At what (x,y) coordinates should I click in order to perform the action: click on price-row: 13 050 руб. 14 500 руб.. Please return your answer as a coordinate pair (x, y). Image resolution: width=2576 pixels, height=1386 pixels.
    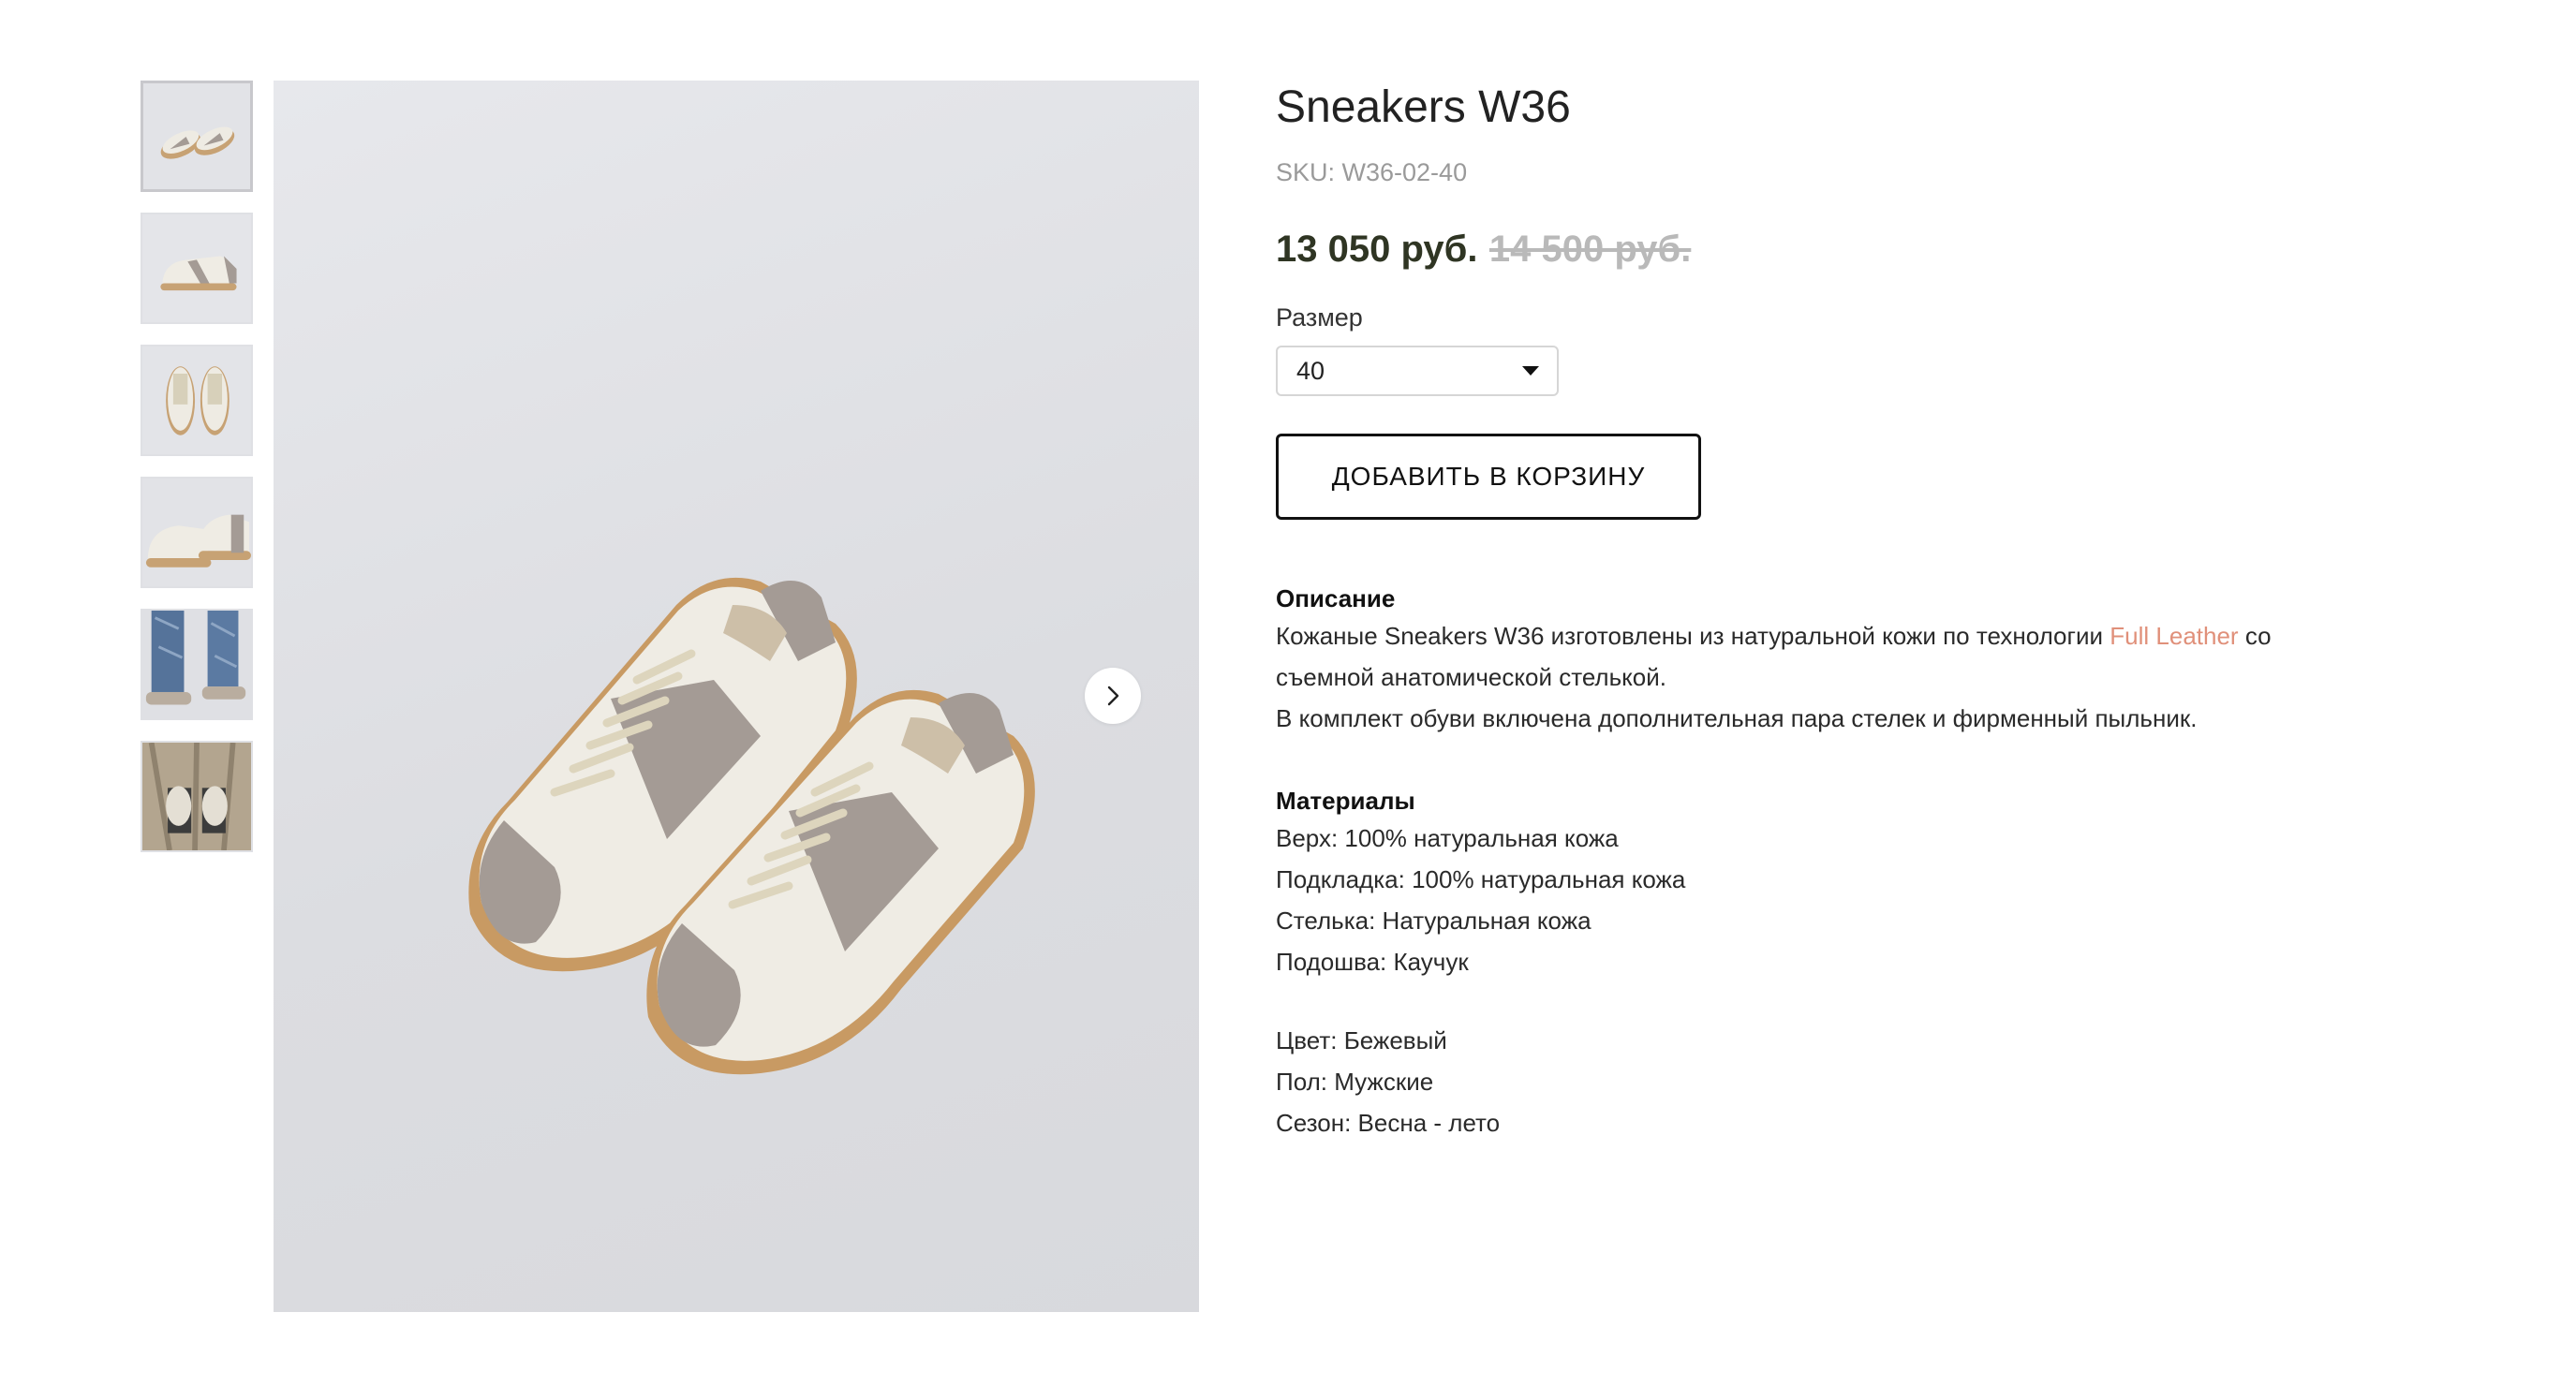
    Looking at the image, I should click on (1885, 253).